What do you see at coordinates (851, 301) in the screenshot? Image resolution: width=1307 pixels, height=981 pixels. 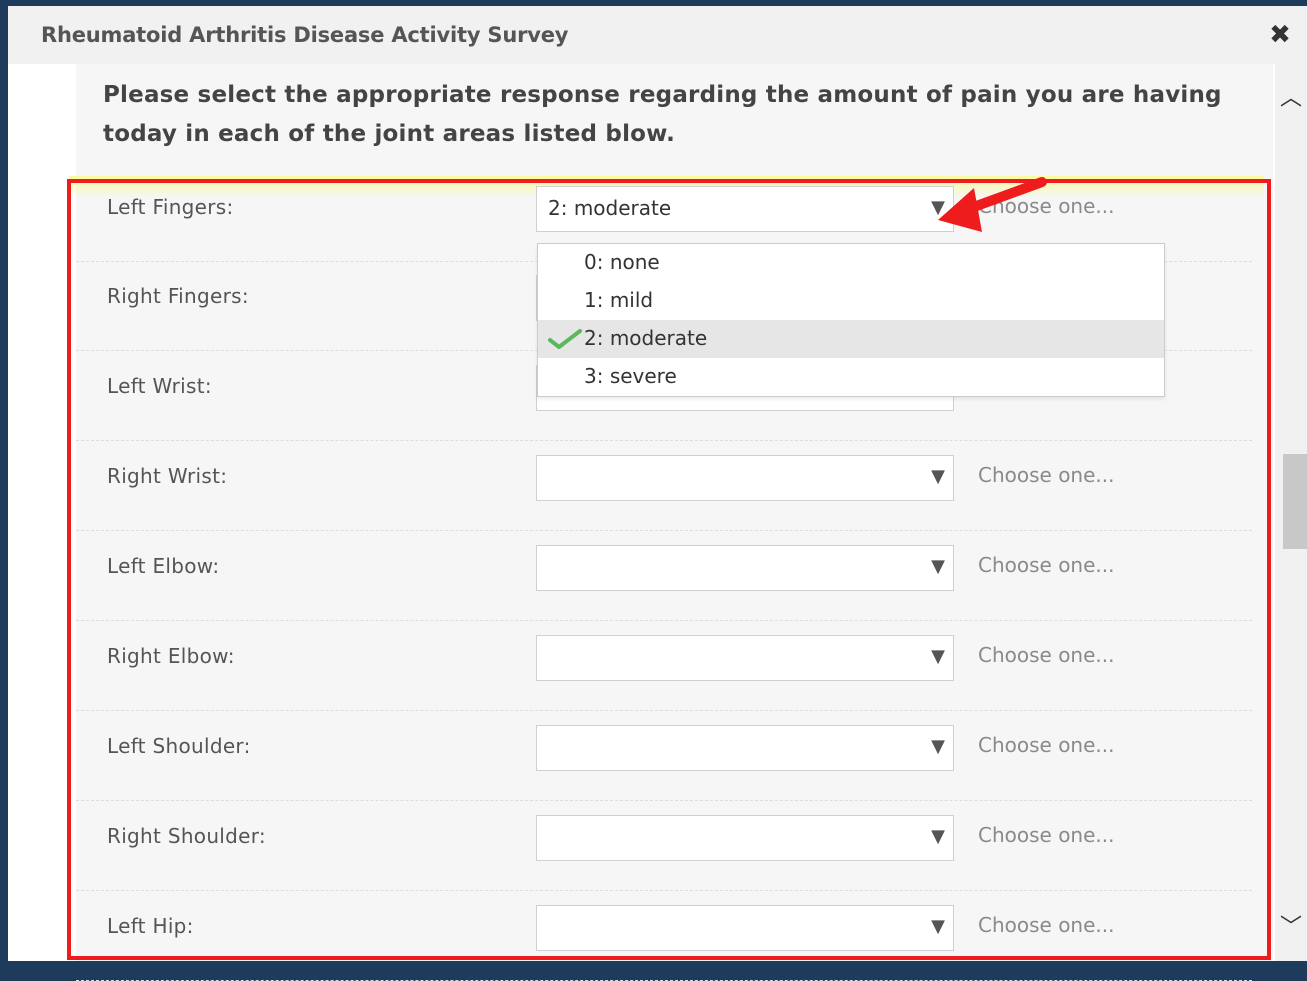 I see `option-mild: 1: mild` at bounding box center [851, 301].